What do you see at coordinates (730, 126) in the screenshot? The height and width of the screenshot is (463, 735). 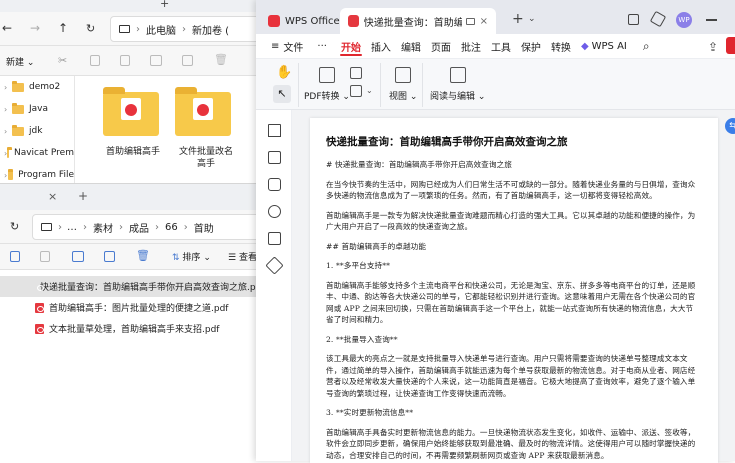 I see `translate-icon: ⇆` at bounding box center [730, 126].